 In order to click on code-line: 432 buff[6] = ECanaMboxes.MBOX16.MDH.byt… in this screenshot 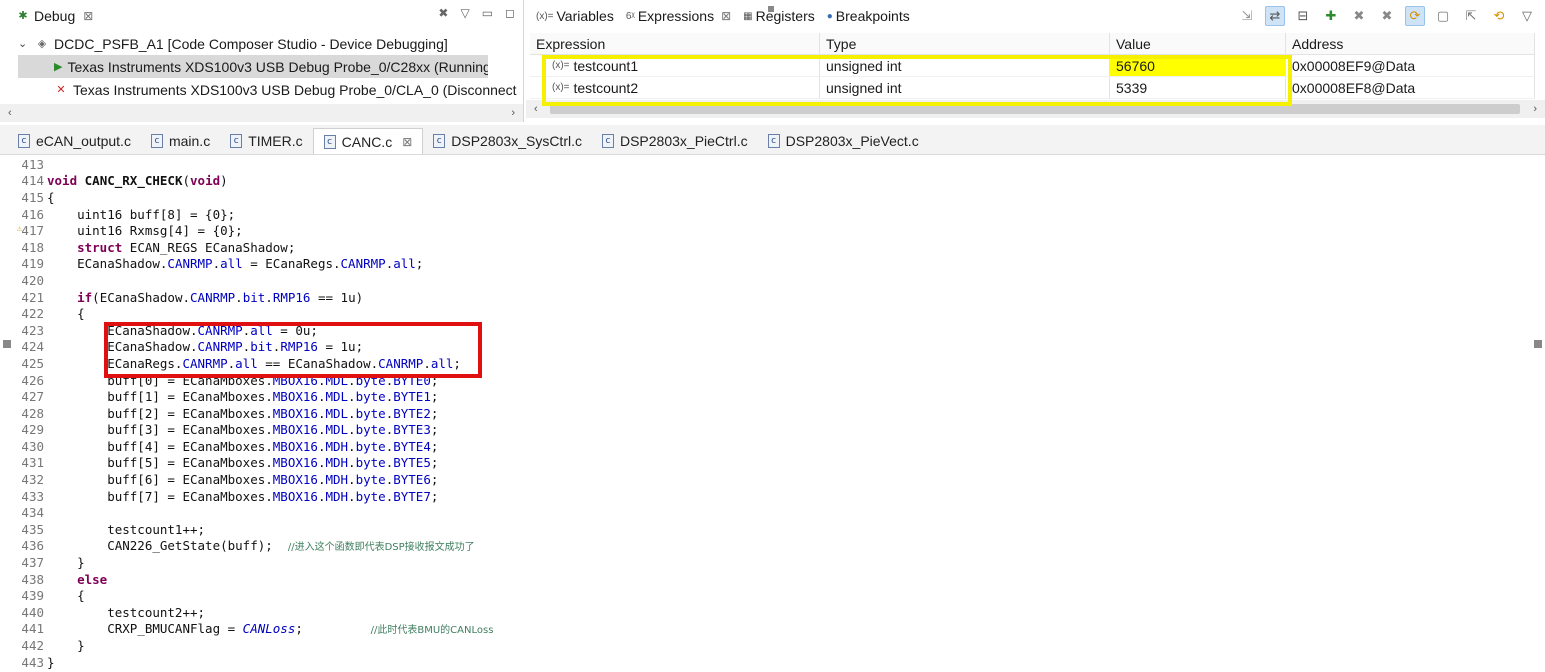, I will do `click(772, 479)`.